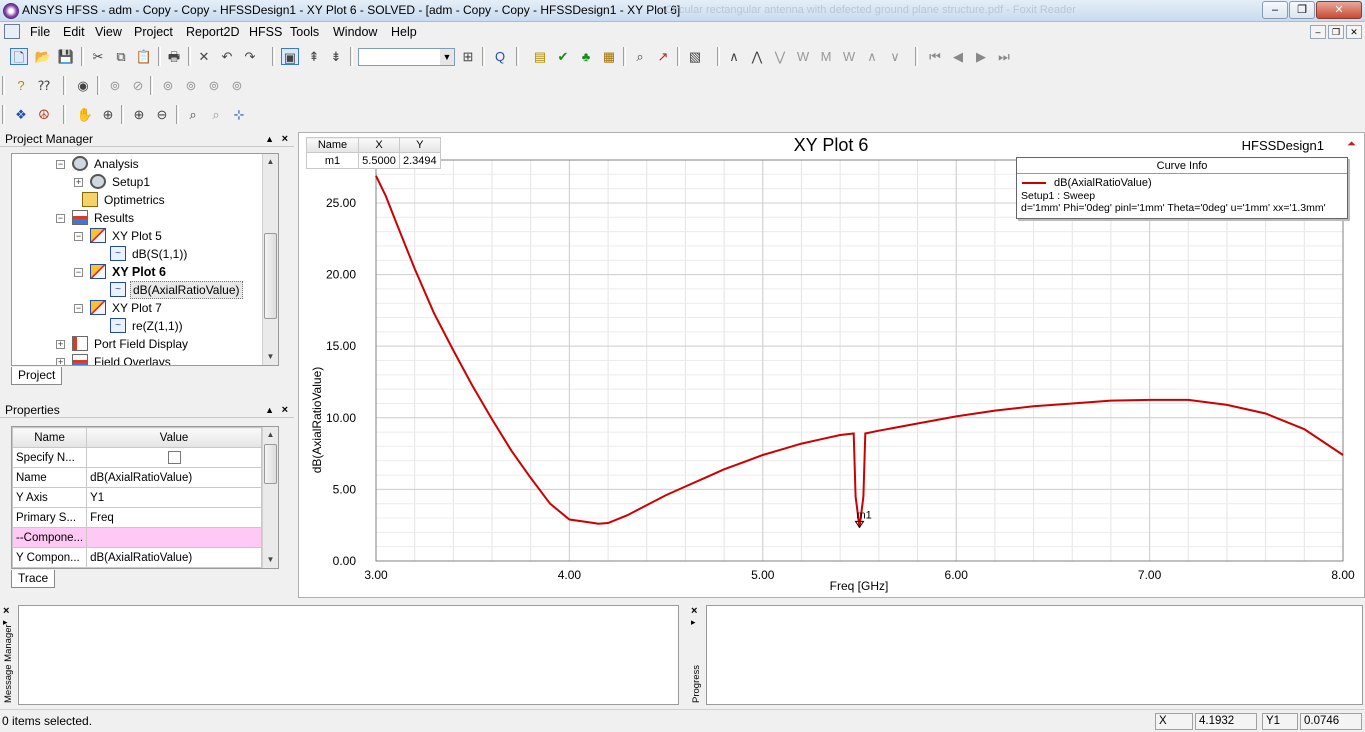  I want to click on eye-icon: ◉, so click(83, 85).